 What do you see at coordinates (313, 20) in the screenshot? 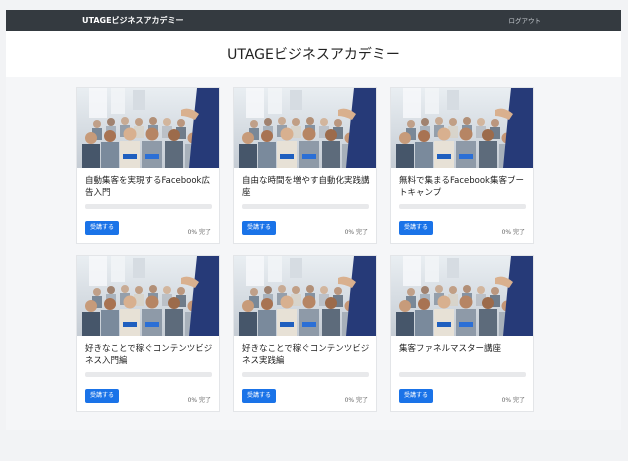
I see `top-navbar: UTAGEビジネスアカデミー ログアウト` at bounding box center [313, 20].